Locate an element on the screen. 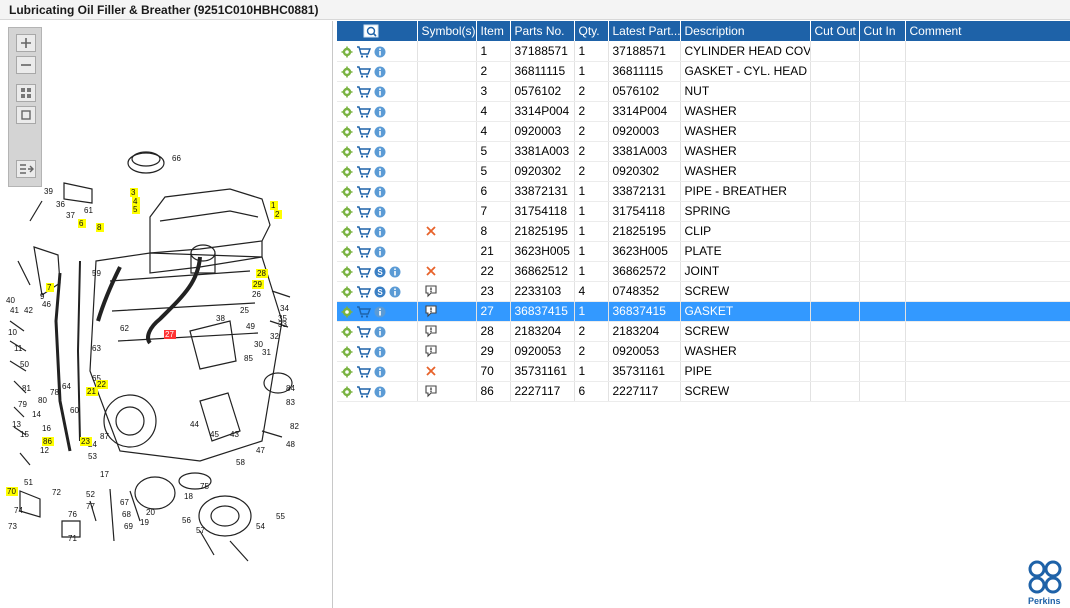 The width and height of the screenshot is (1070, 608). table-row: 137188571137188571CYLINDER HEAD COVER is located at coordinates (703, 51).